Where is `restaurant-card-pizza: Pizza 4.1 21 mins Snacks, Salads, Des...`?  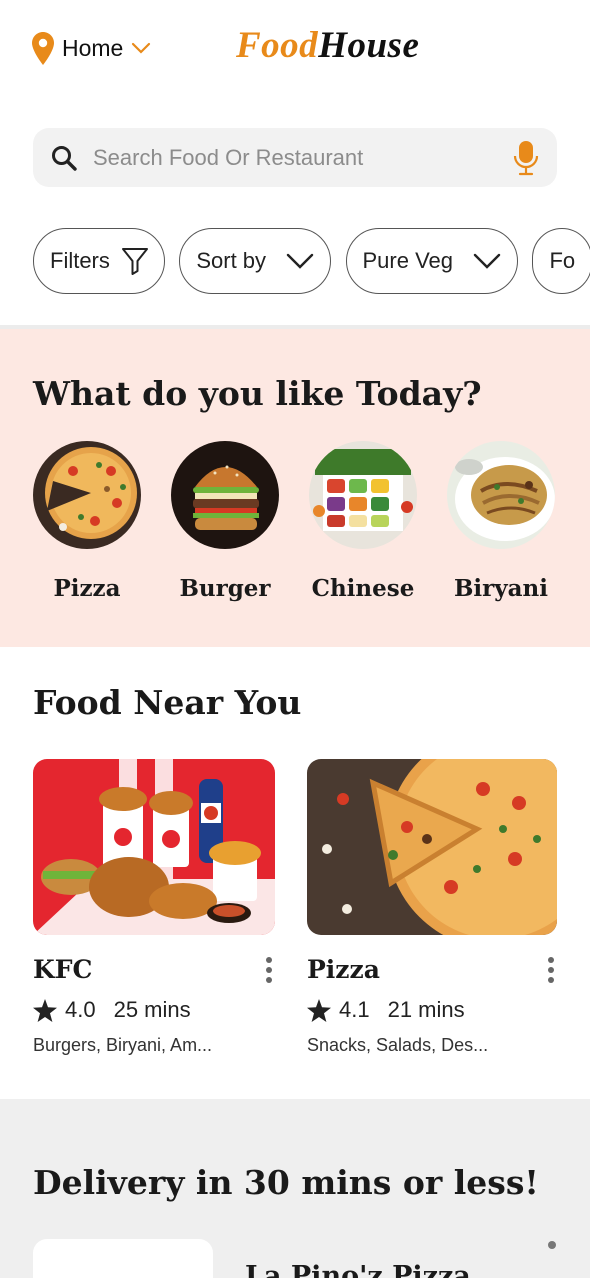 restaurant-card-pizza: Pizza 4.1 21 mins Snacks, Salads, Des... is located at coordinates (432, 907).